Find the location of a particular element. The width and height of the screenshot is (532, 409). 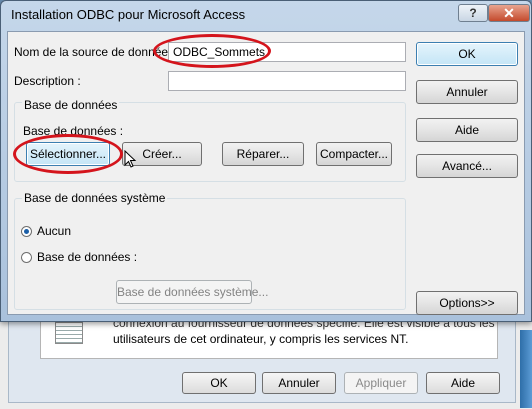

radio-database-label: Base de données : is located at coordinates (87, 257).